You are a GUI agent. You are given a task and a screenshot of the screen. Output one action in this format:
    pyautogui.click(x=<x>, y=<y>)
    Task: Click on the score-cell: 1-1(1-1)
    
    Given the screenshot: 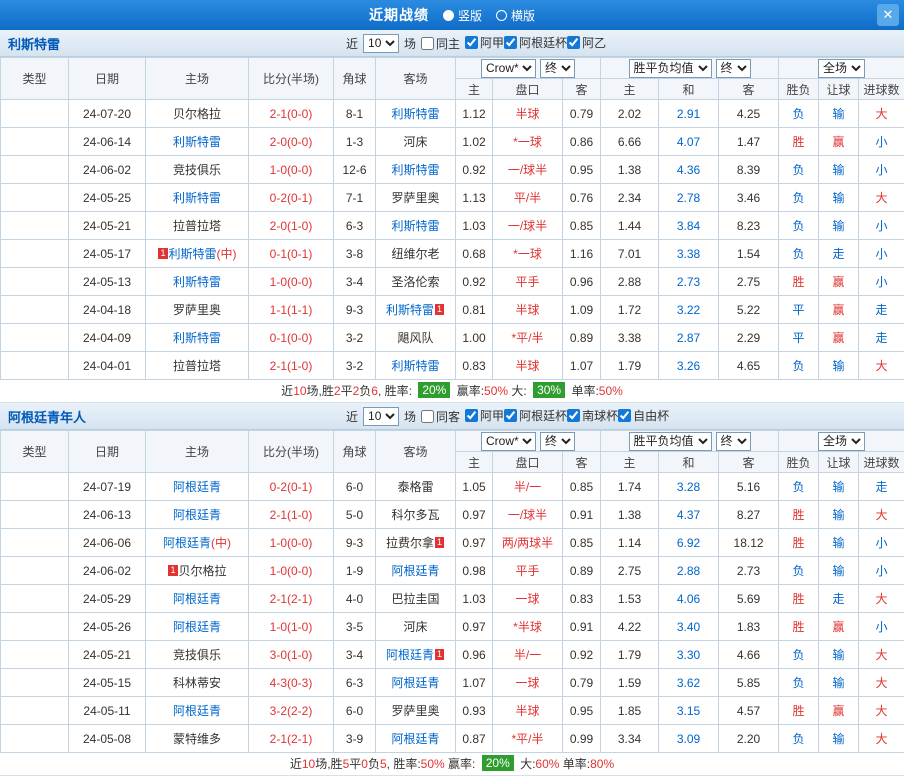 What is the action you would take?
    pyautogui.click(x=291, y=309)
    